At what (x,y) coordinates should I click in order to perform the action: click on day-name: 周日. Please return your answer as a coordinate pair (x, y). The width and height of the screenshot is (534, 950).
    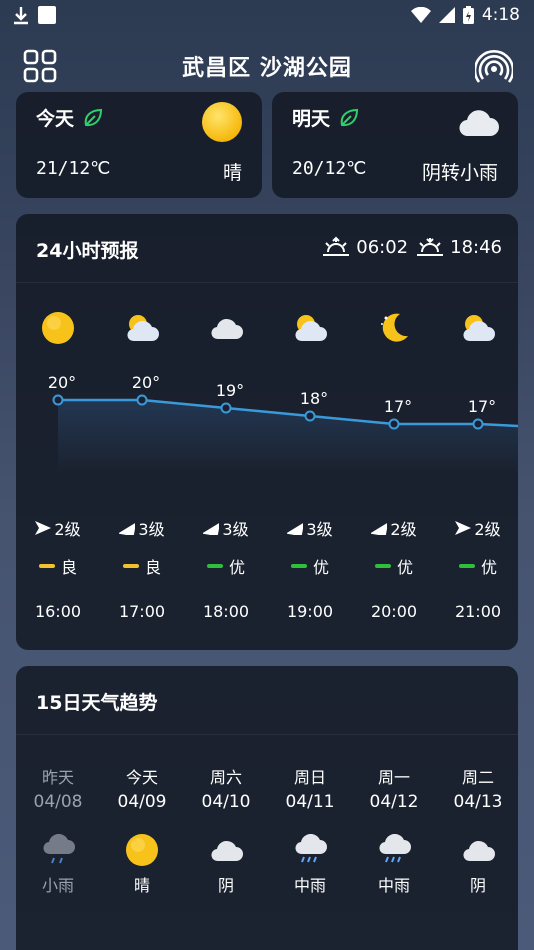
    Looking at the image, I should click on (309, 777).